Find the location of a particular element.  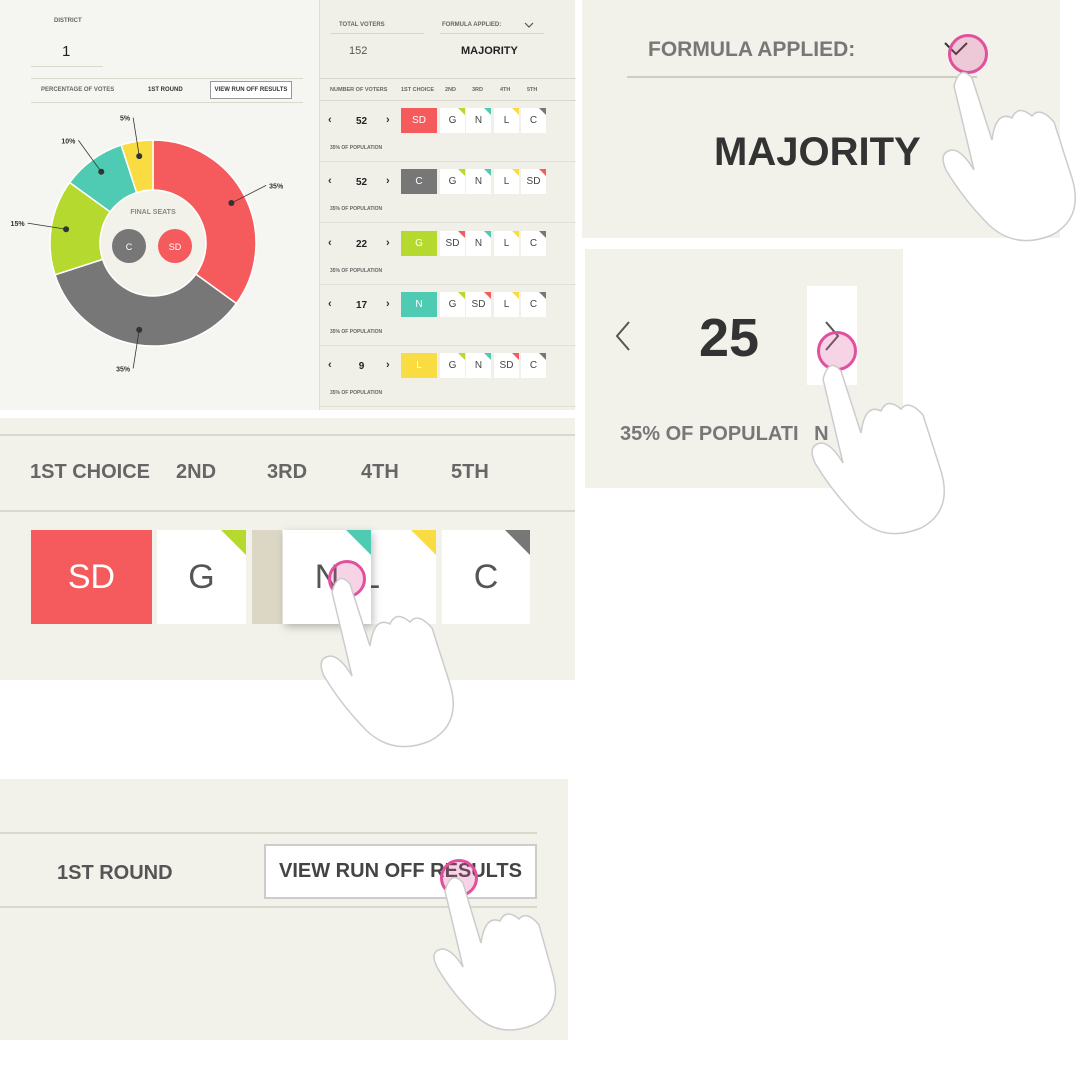

slice-label: 15% is located at coordinates (18, 224).